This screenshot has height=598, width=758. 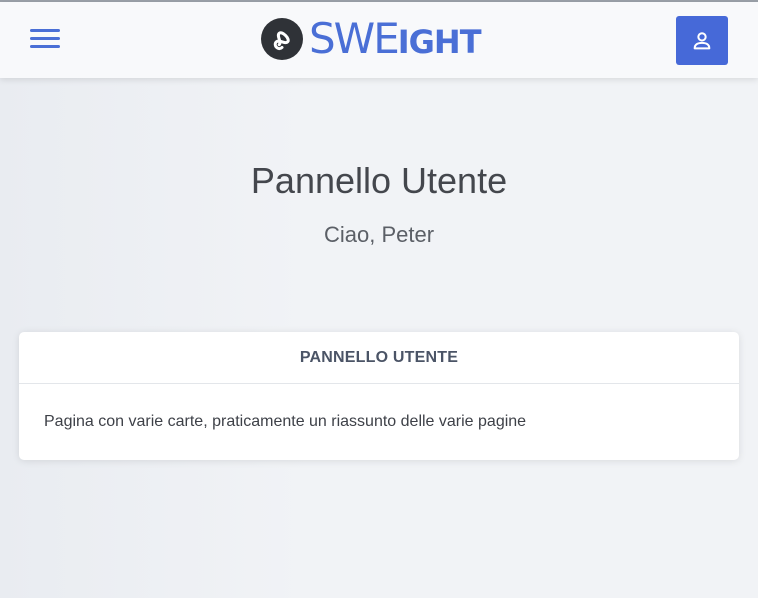 I want to click on user-icon, so click(x=702, y=40).